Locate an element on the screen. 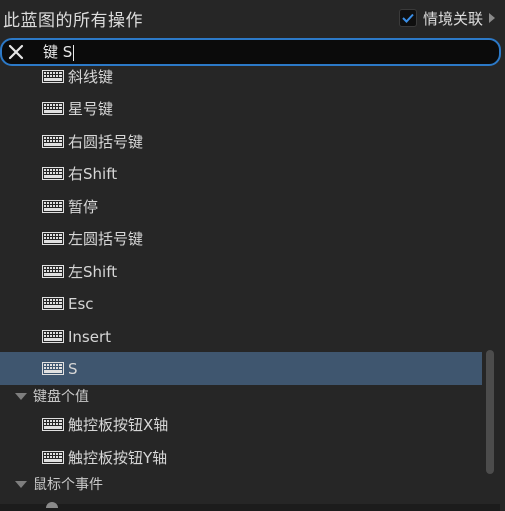 The image size is (505, 511). bottom-border is located at coordinates (250, 507).